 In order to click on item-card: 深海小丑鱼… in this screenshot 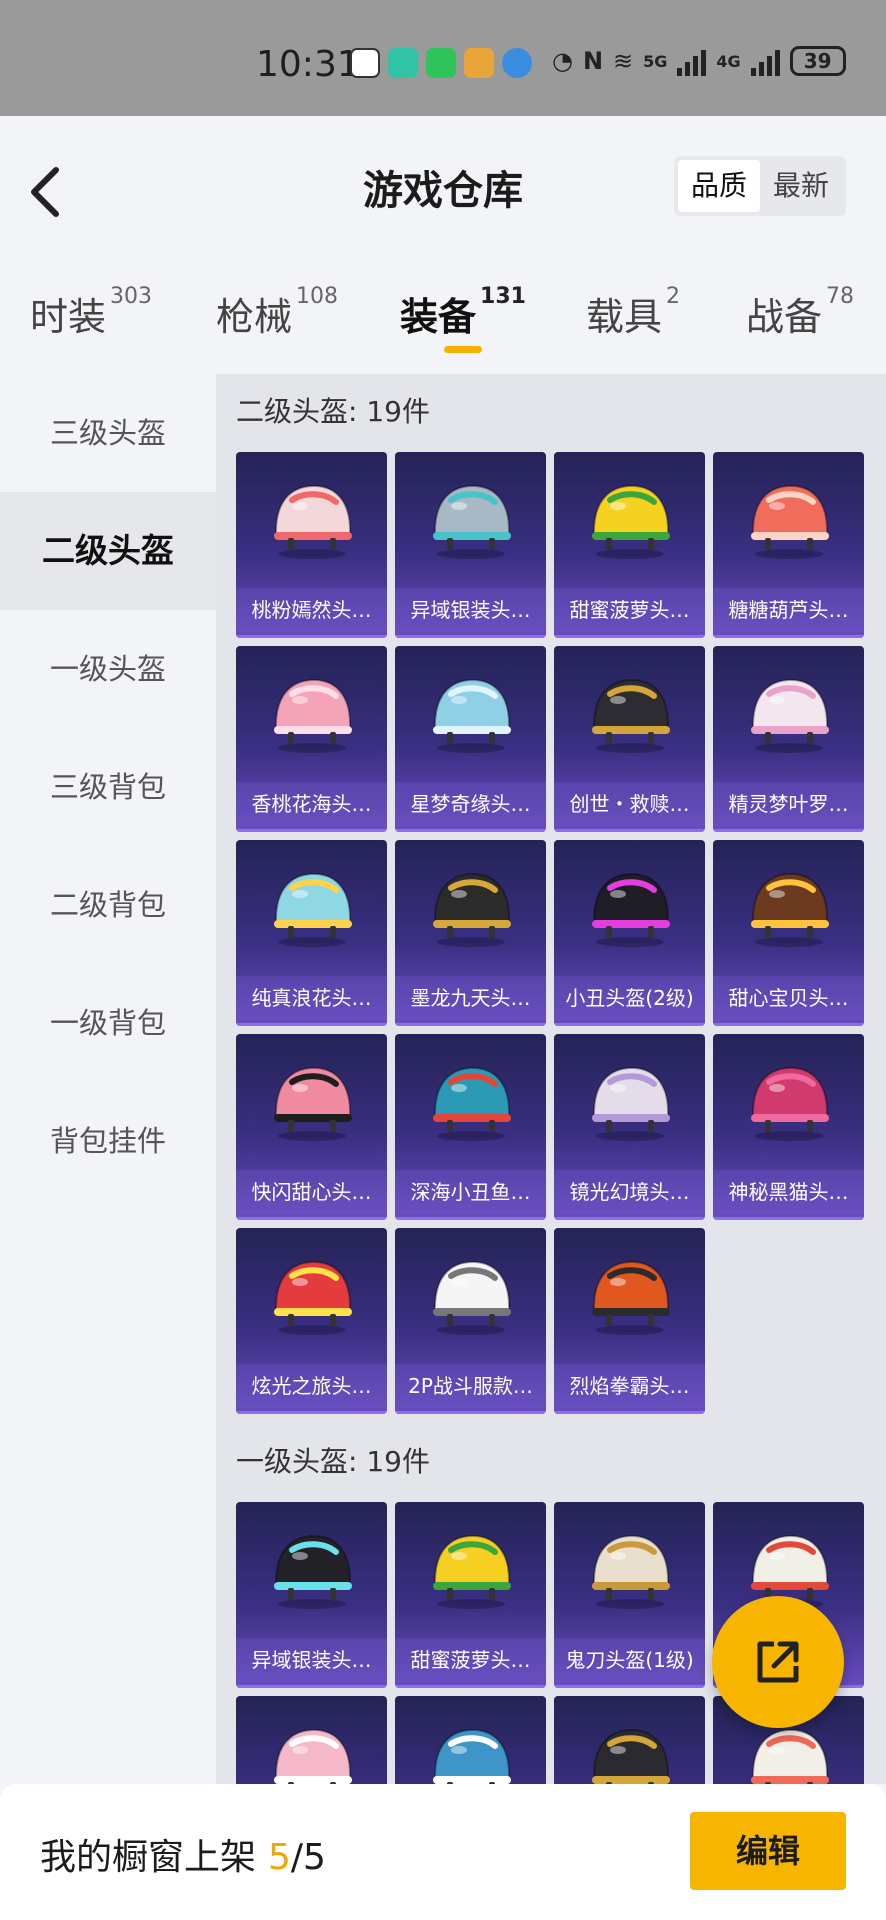, I will do `click(470, 1127)`.